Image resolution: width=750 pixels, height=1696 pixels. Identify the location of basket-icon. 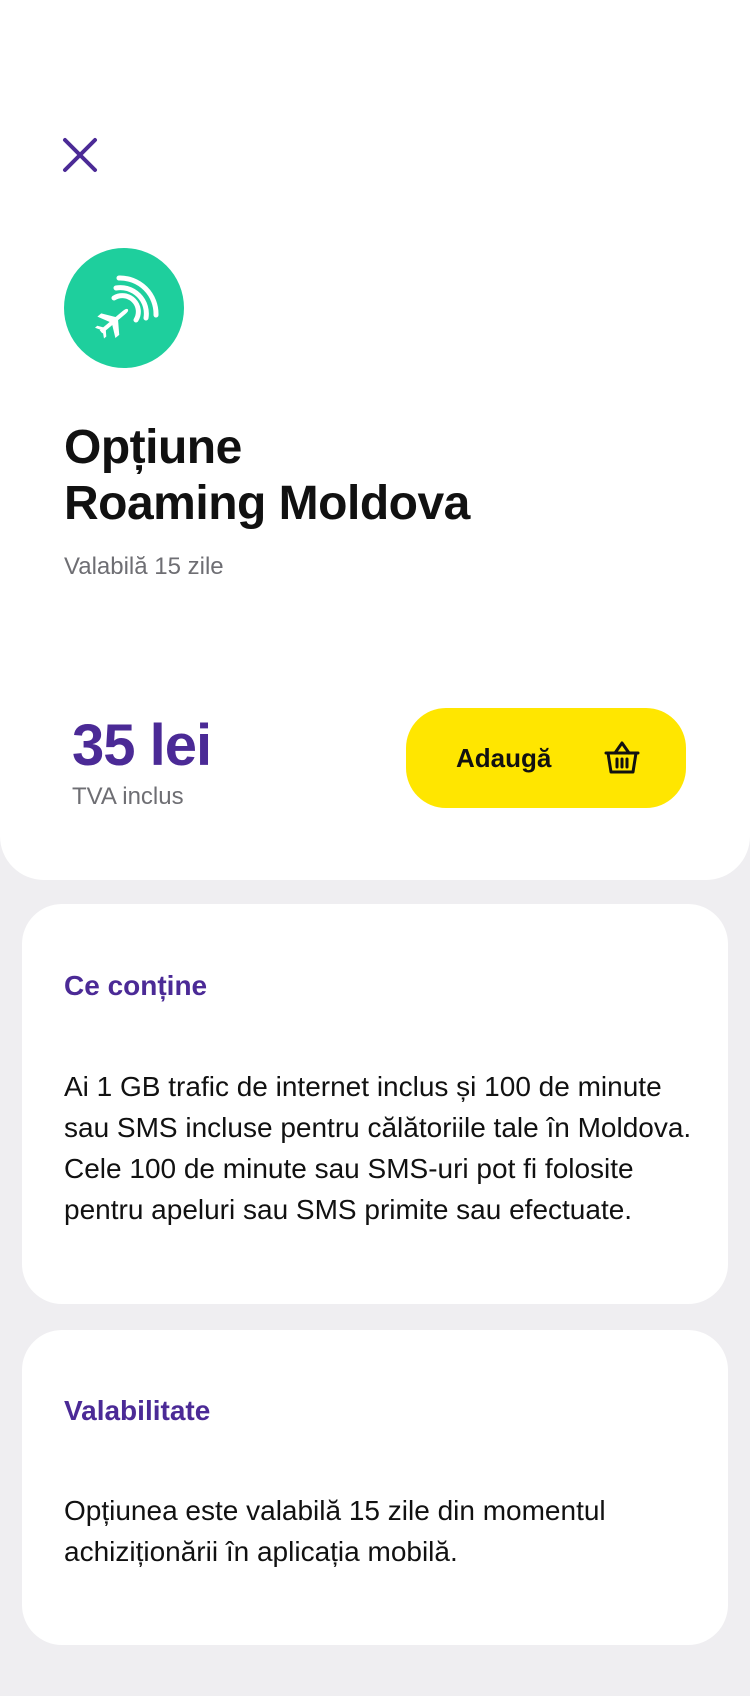
(622, 757).